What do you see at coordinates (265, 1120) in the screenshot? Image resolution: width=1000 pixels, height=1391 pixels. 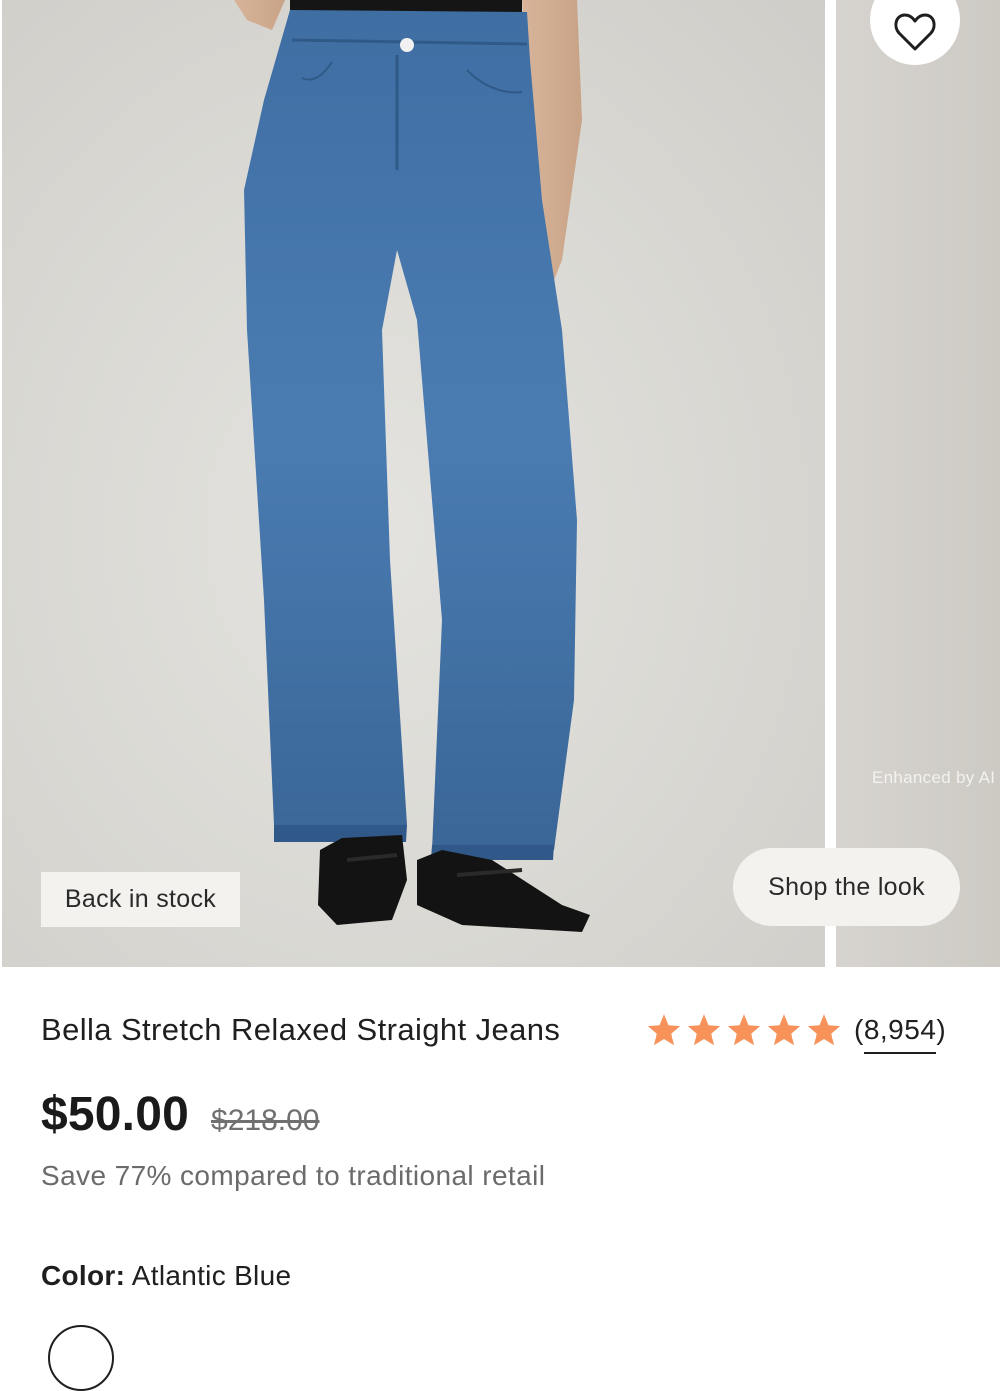 I see `original-price: $218.00` at bounding box center [265, 1120].